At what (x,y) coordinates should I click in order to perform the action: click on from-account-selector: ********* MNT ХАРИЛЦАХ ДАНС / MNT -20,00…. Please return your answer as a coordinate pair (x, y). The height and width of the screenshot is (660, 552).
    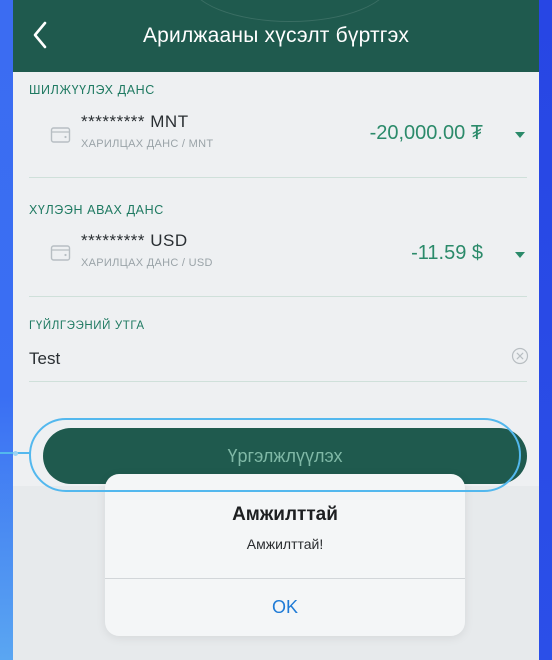
    Looking at the image, I should click on (276, 140).